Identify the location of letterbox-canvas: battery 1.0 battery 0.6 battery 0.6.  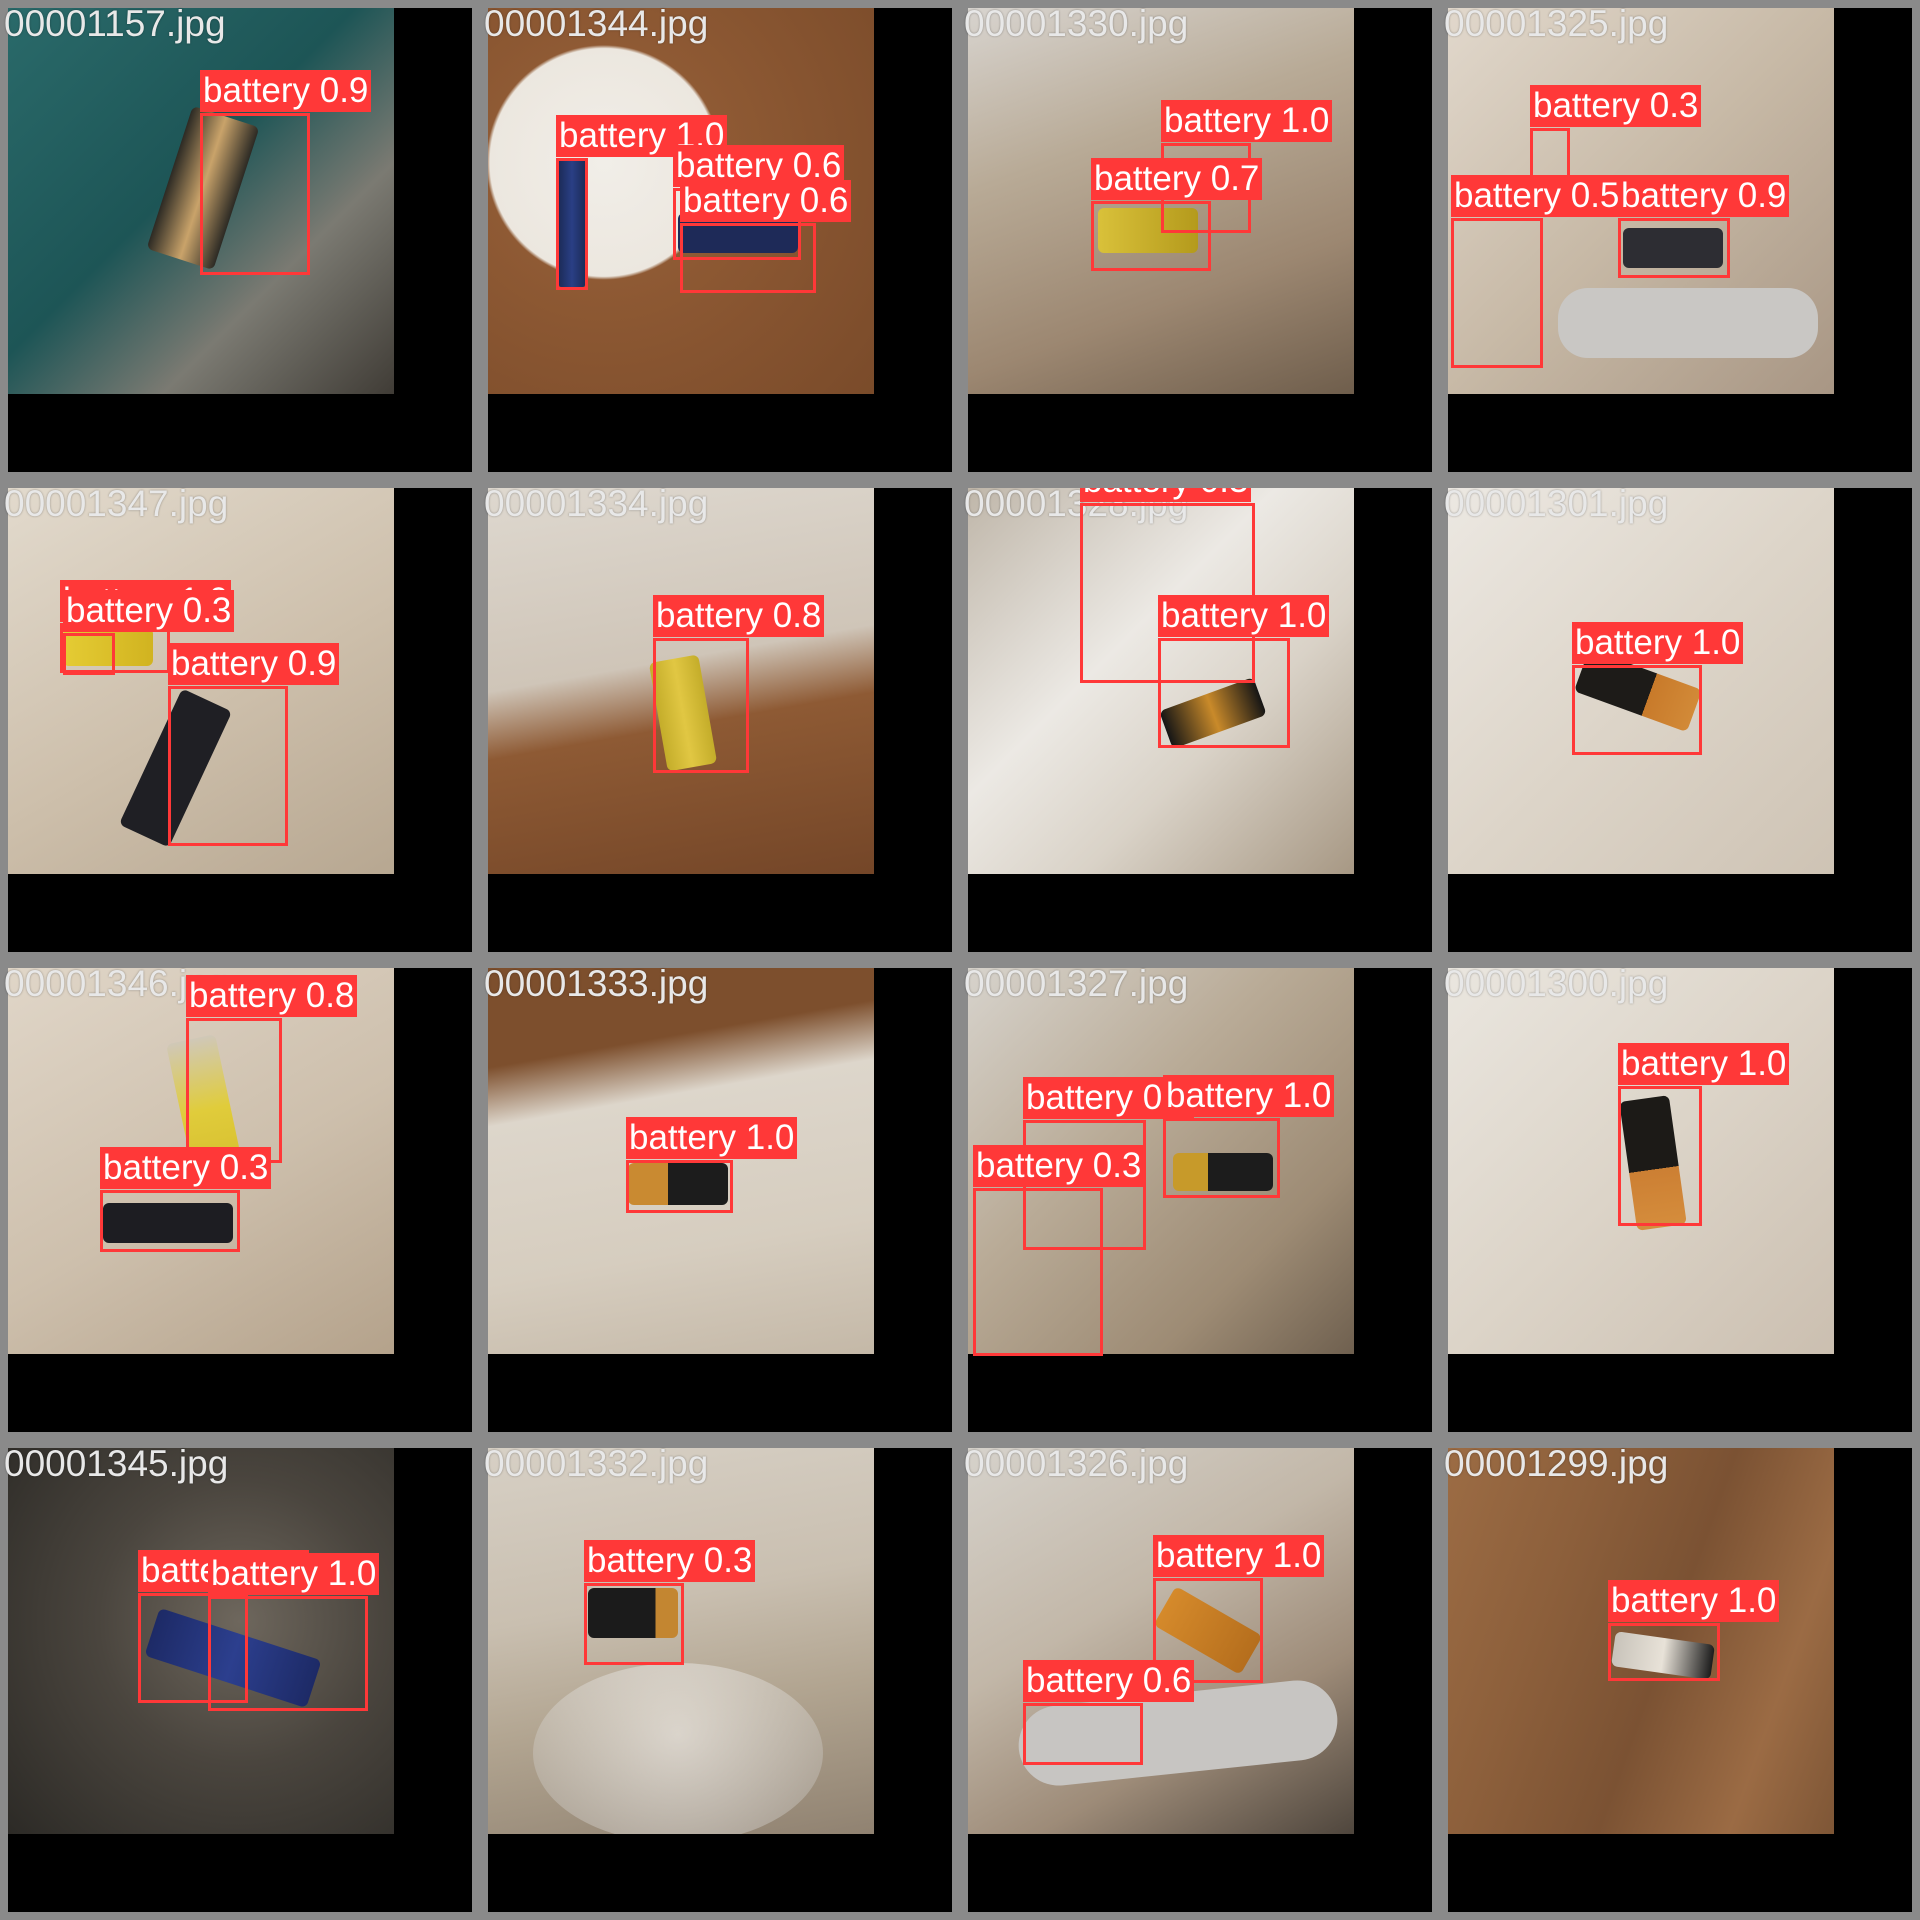
(720, 240).